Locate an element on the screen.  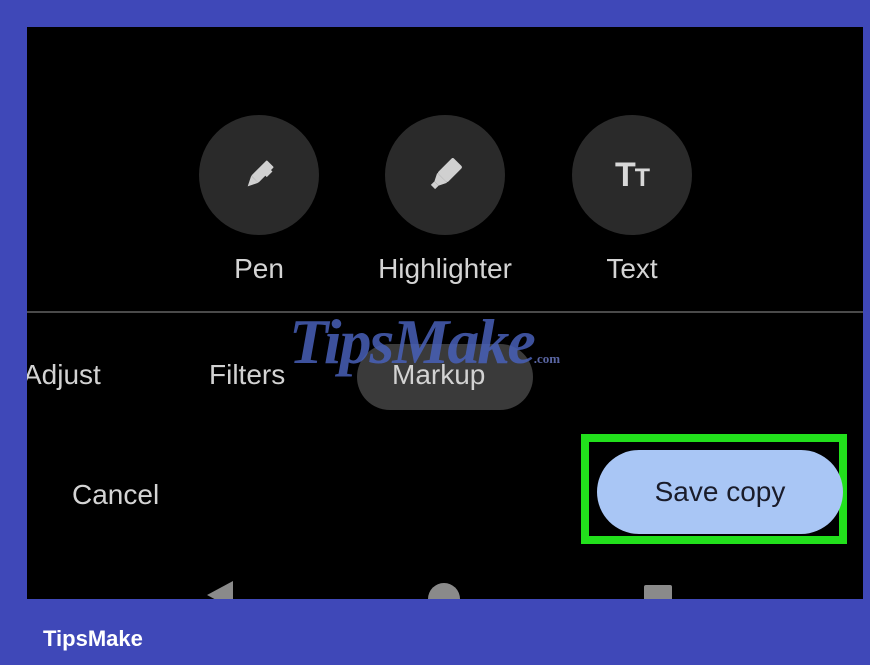
tab-filters: Filters is located at coordinates (247, 375).